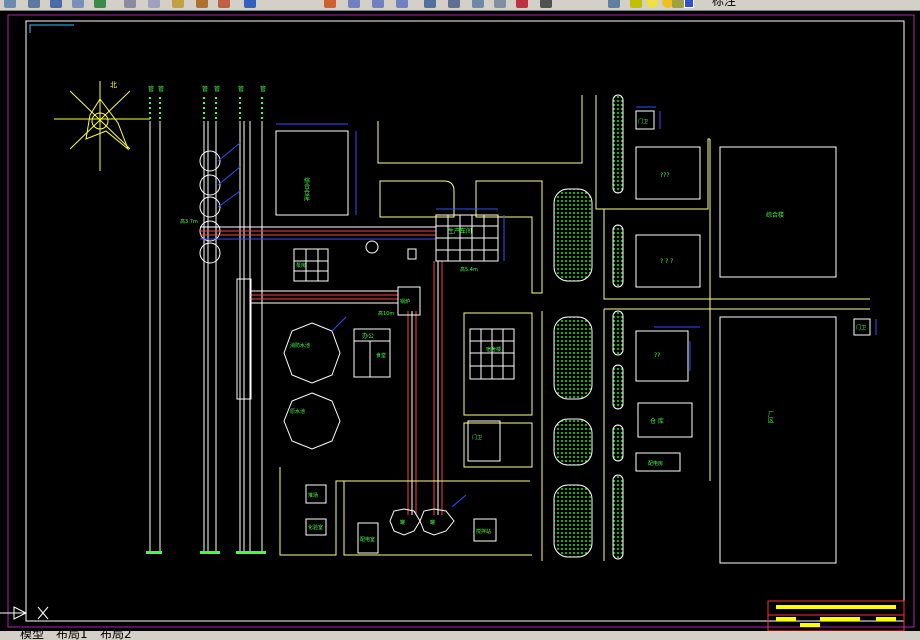  Describe the element at coordinates (315, 527) in the screenshot. I see `lab-label: 化验室` at that location.